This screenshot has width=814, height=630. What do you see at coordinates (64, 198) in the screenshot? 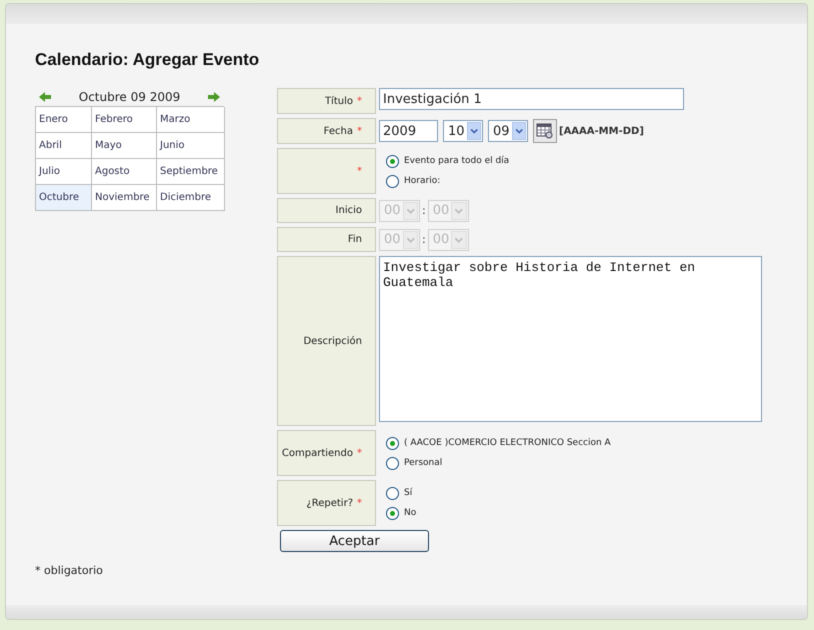
I see `month-cell: Octubre` at bounding box center [64, 198].